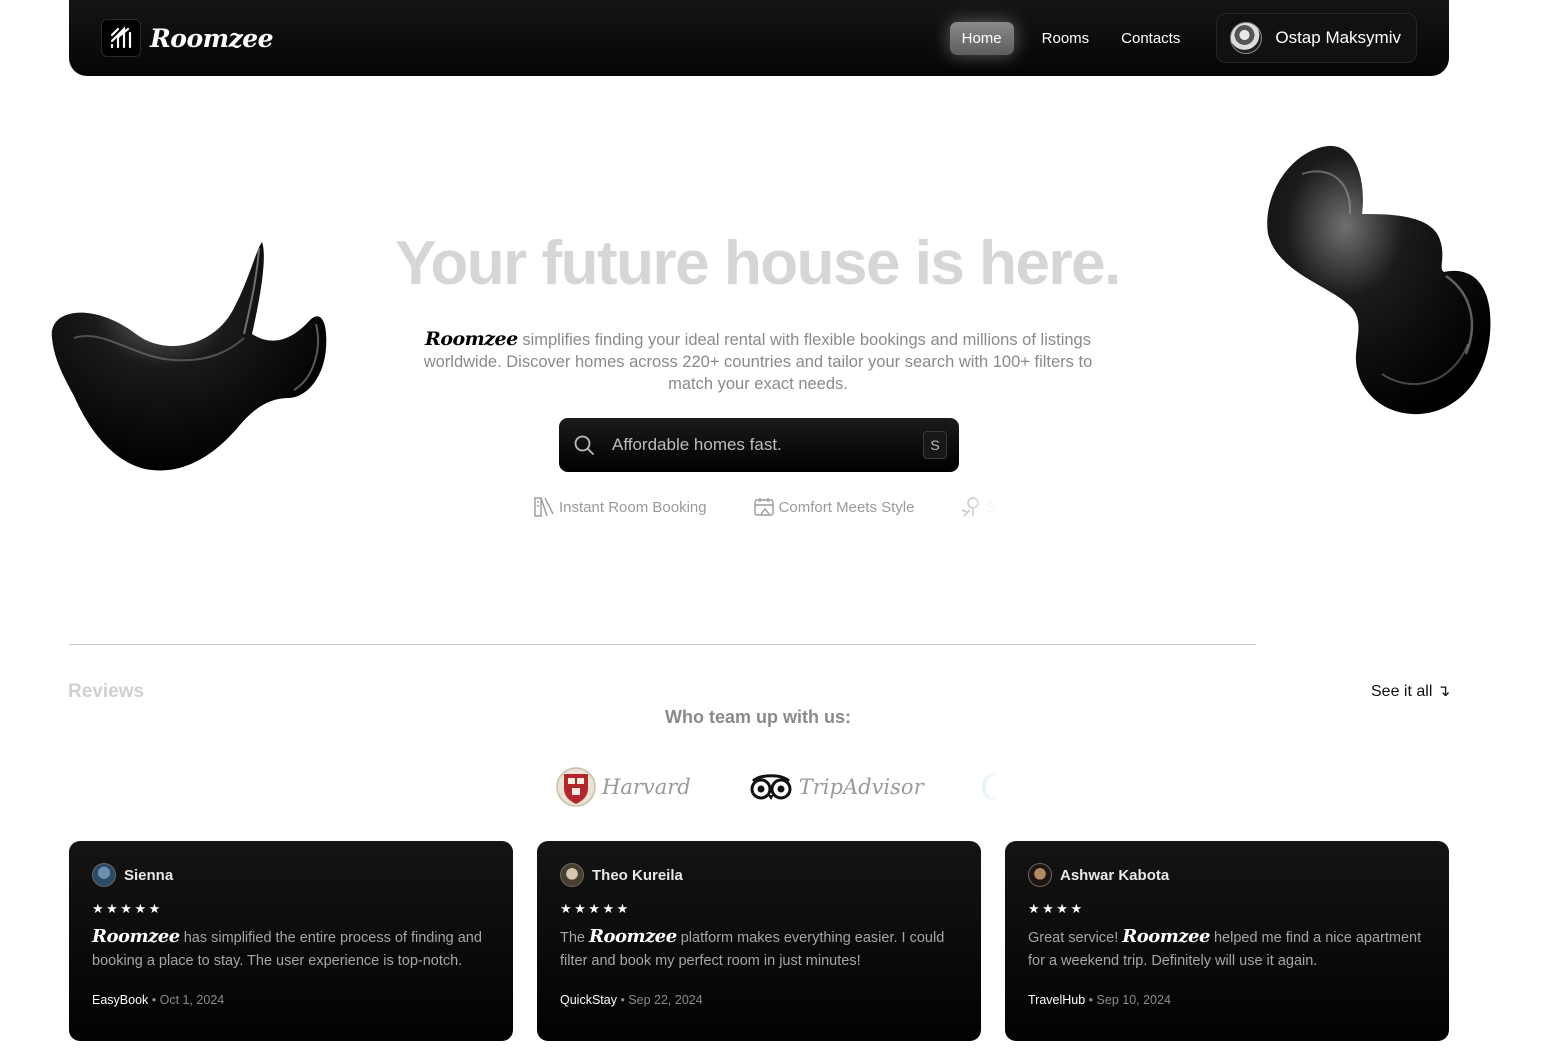  Describe the element at coordinates (665, 1000) in the screenshot. I see `review-date: Sep 22, 2024` at that location.